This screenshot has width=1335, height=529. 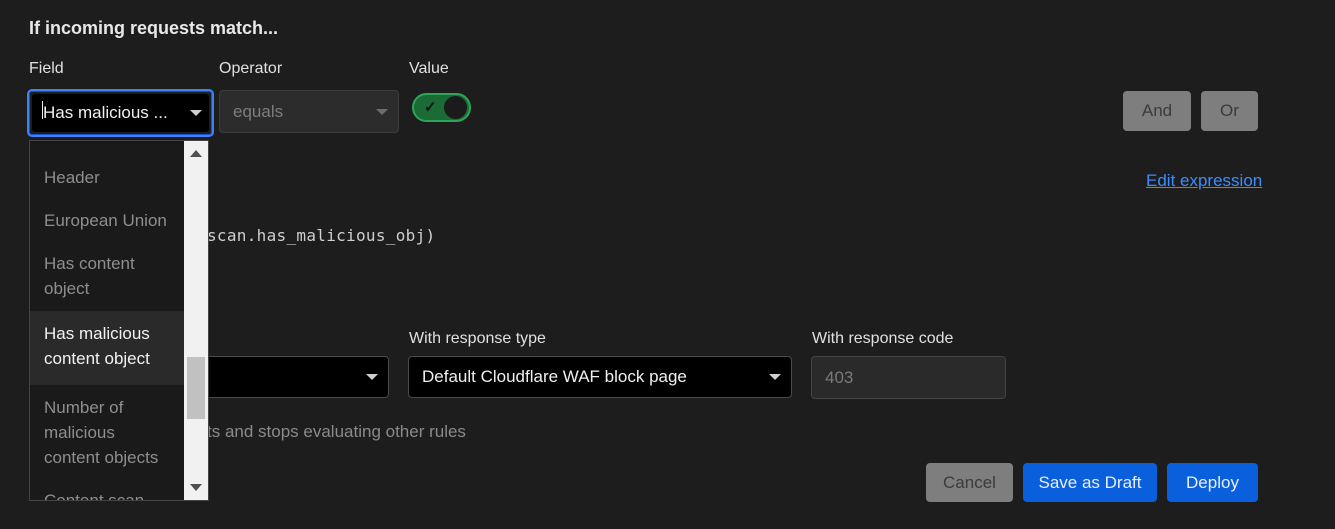 What do you see at coordinates (321, 235) in the screenshot?
I see `expression-preview: scan.has_malicious_obj)` at bounding box center [321, 235].